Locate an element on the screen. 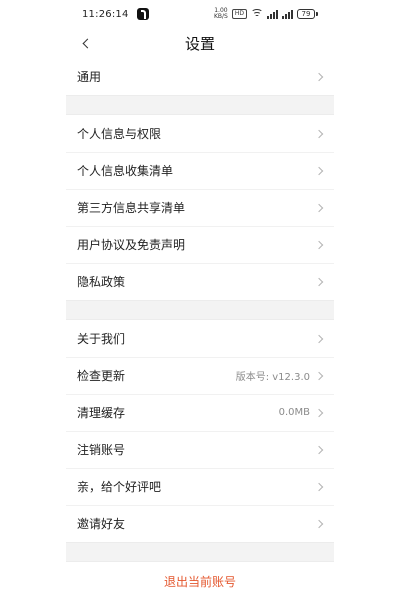  settings-row-label: 通用 is located at coordinates (89, 77).